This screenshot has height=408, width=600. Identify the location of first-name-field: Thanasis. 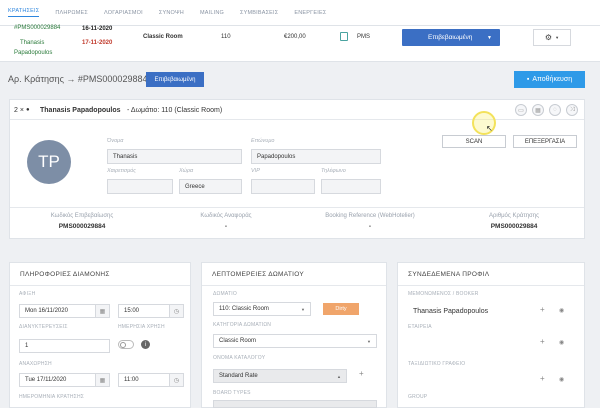
(174, 156).